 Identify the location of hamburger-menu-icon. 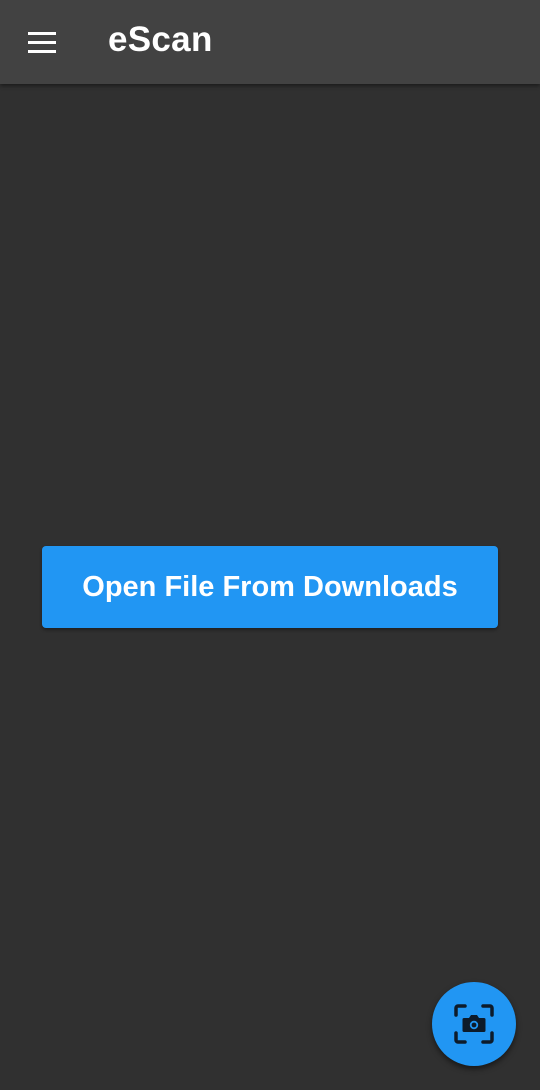
(42, 42).